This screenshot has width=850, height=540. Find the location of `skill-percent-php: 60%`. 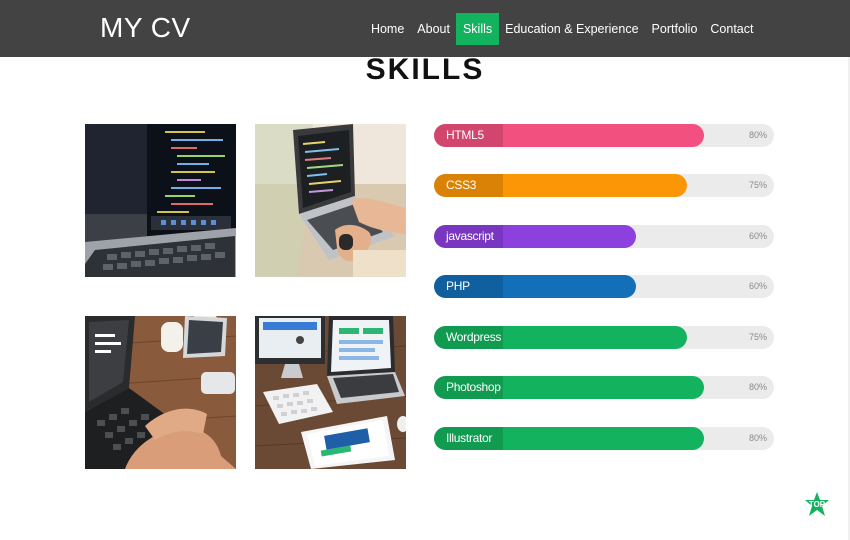

skill-percent-php: 60% is located at coordinates (757, 286).